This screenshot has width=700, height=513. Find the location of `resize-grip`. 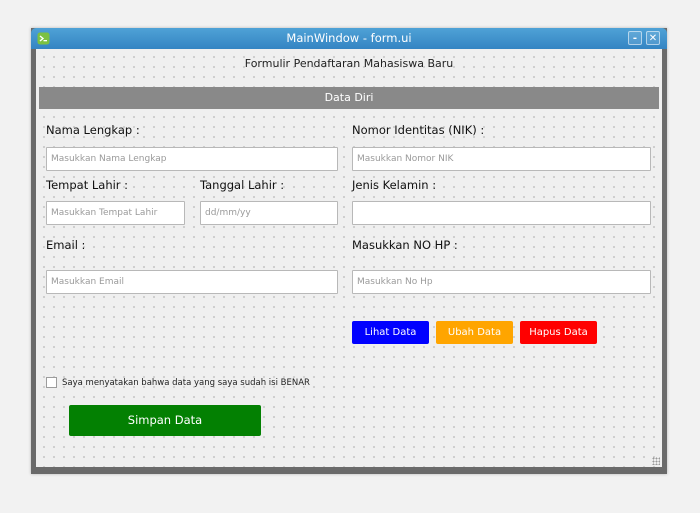

resize-grip is located at coordinates (656, 461).